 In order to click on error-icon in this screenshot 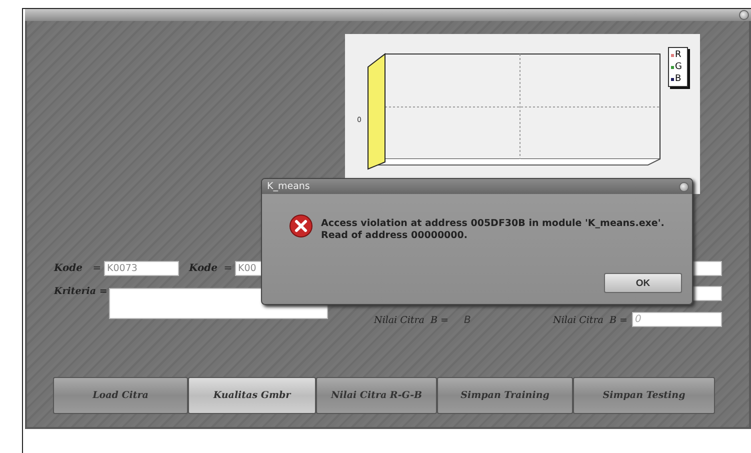, I will do `click(301, 226)`.